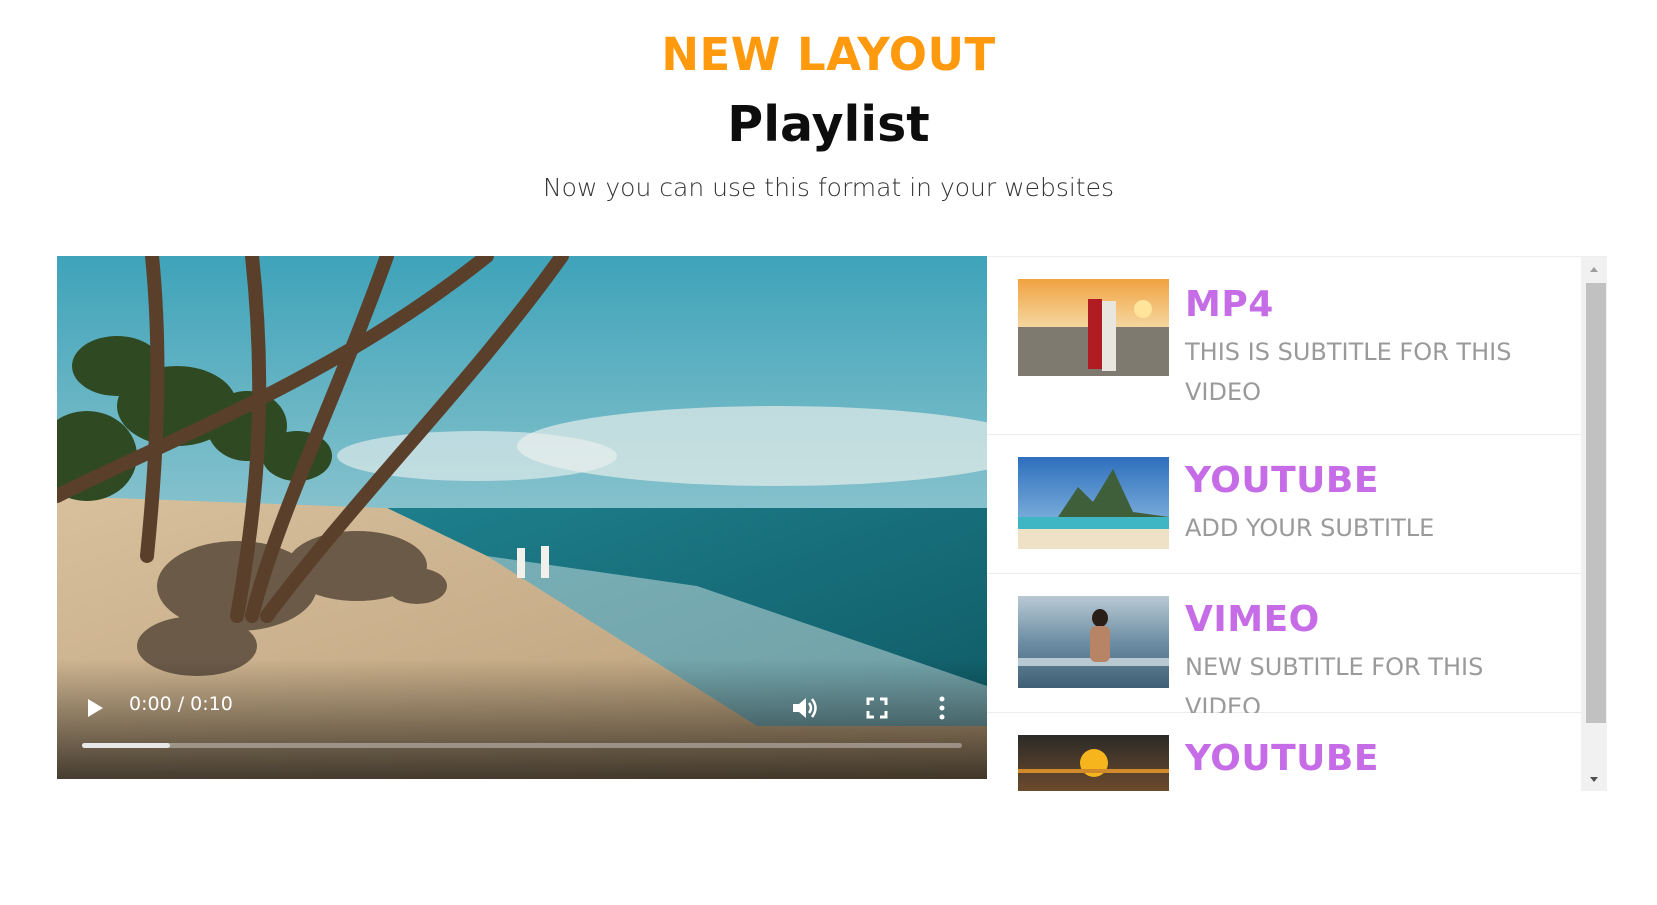 The image size is (1657, 905). I want to click on time-display: 0:00 / 0:10, so click(181, 704).